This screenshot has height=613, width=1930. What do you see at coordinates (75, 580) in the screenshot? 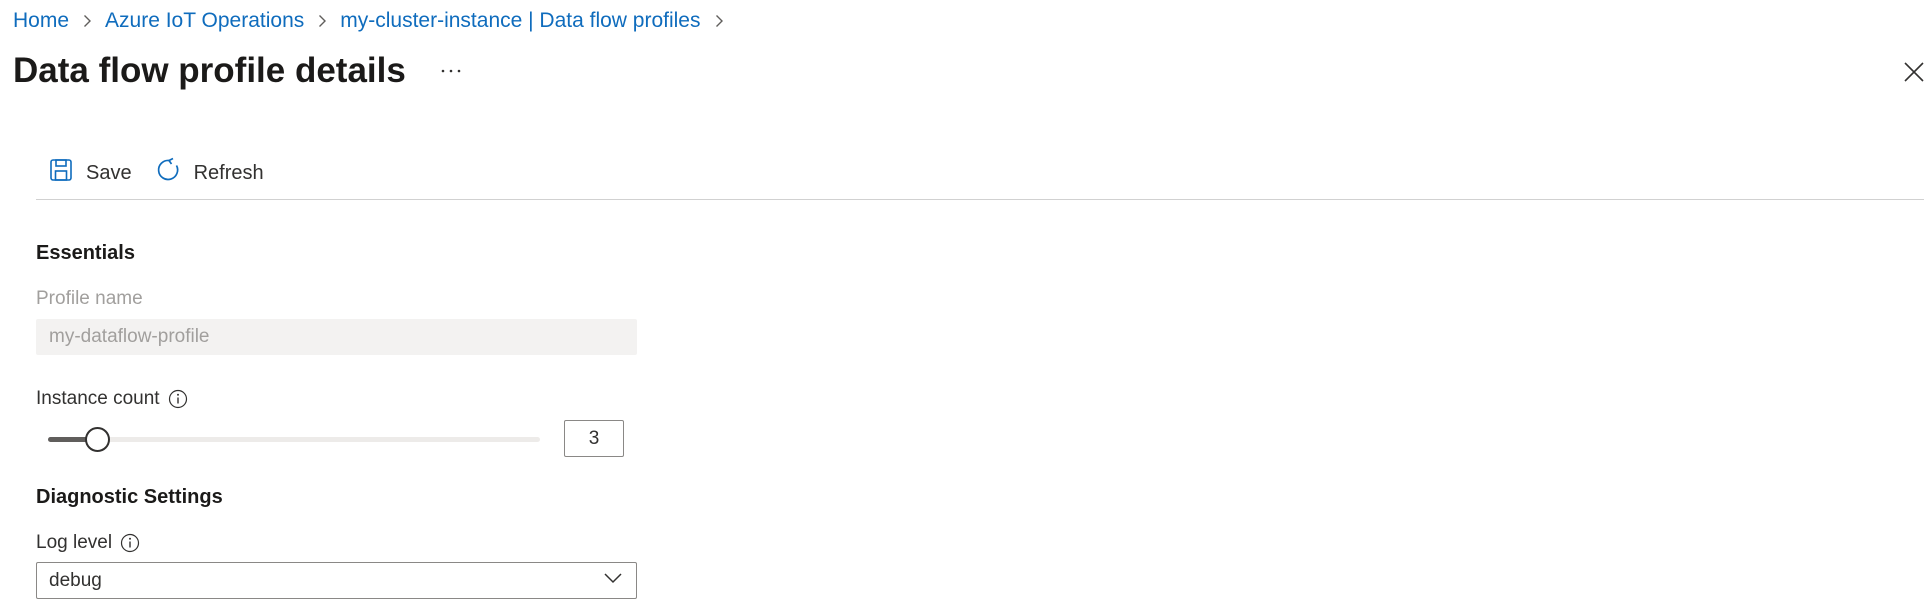
I see `log-level-selected-value: debug` at bounding box center [75, 580].